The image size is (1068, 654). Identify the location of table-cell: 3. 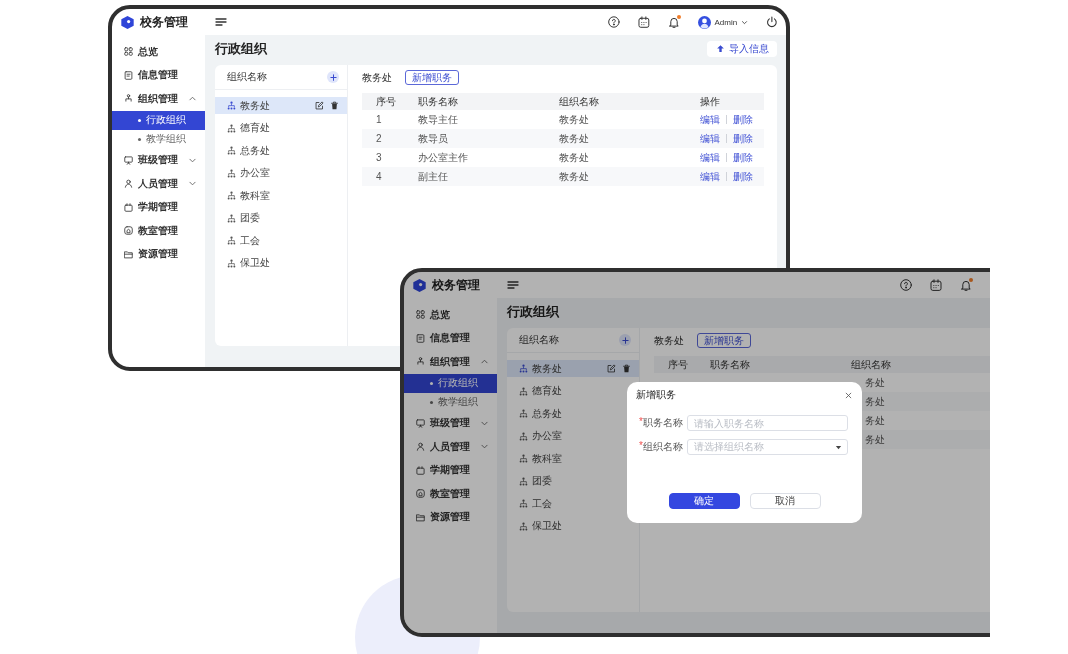
(379, 157).